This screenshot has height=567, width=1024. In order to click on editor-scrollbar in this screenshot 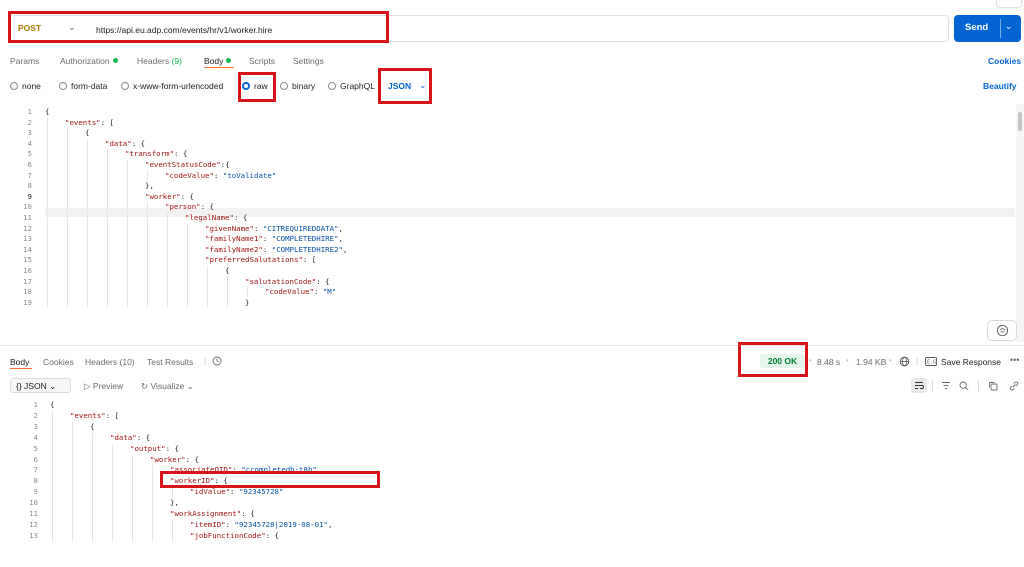, I will do `click(1020, 223)`.